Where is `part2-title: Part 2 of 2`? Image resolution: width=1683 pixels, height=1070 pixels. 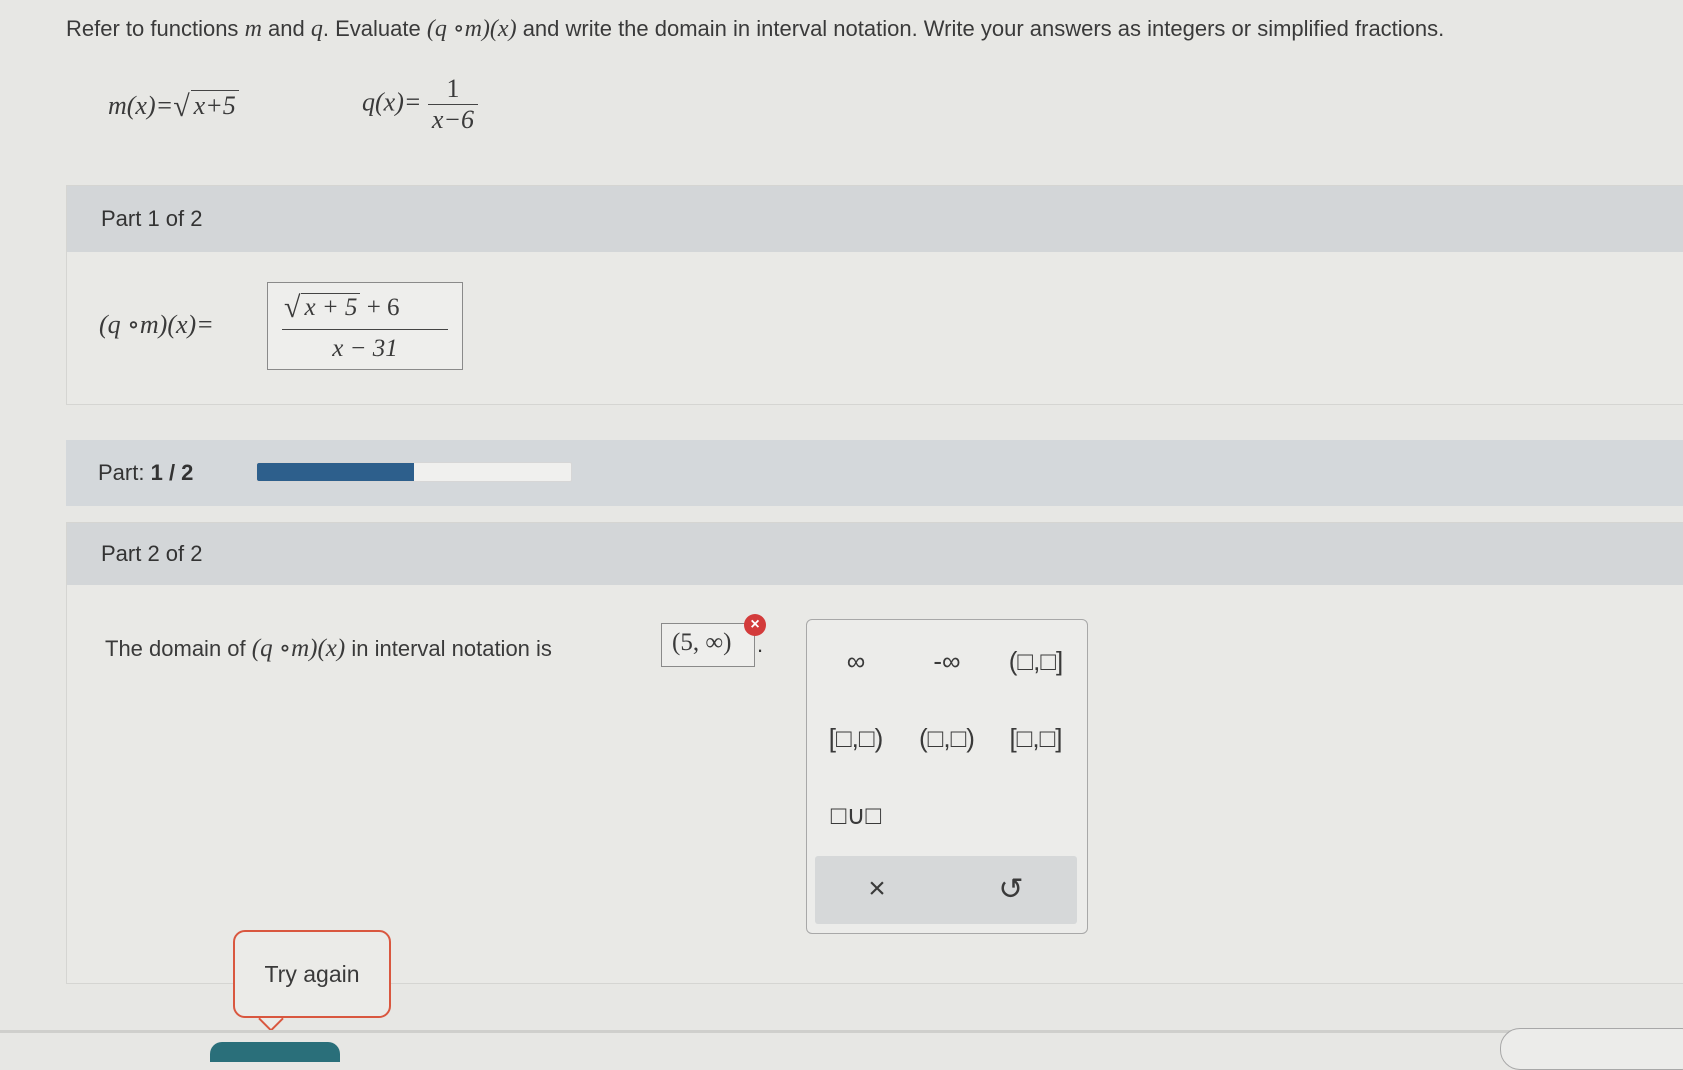 part2-title: Part 2 of 2 is located at coordinates (152, 553).